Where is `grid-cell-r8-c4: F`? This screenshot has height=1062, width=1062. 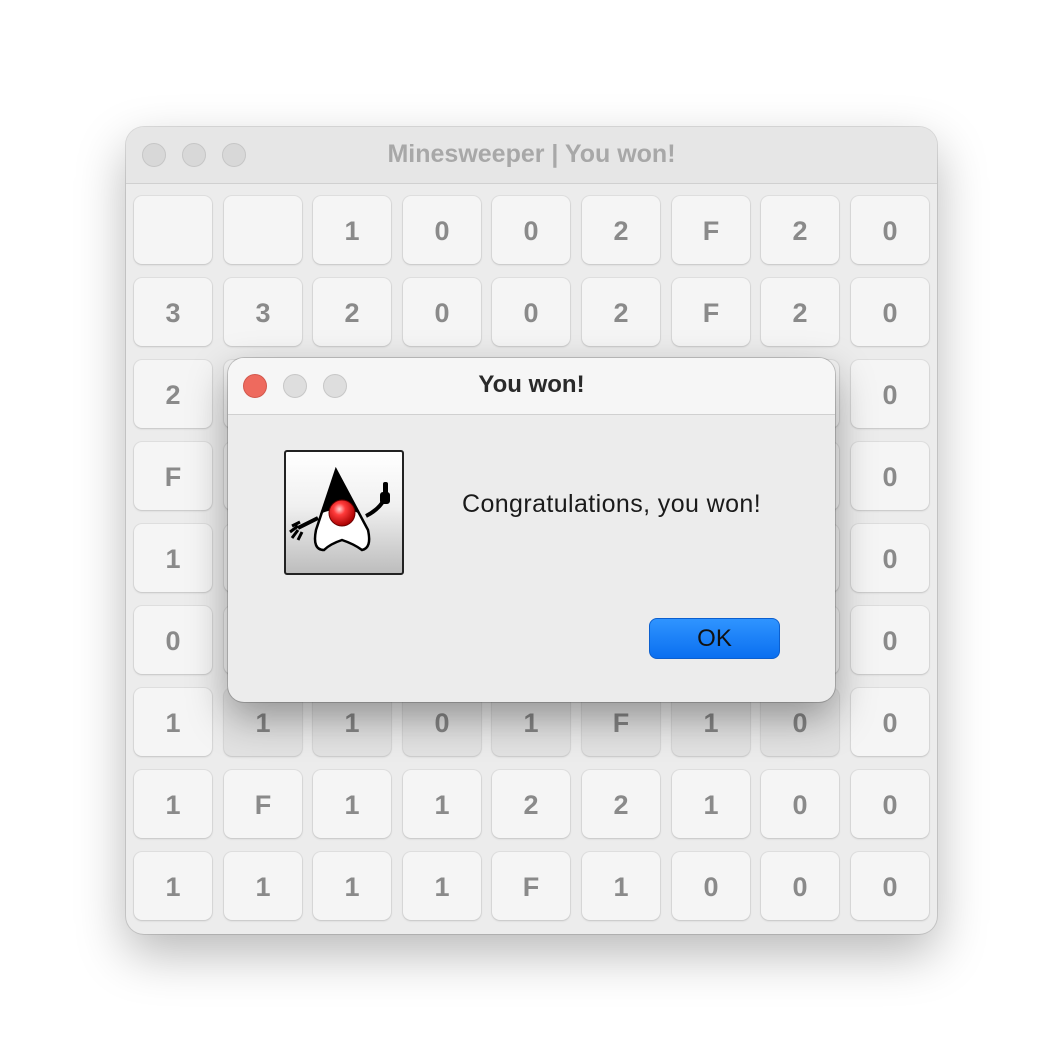 grid-cell-r8-c4: F is located at coordinates (531, 886).